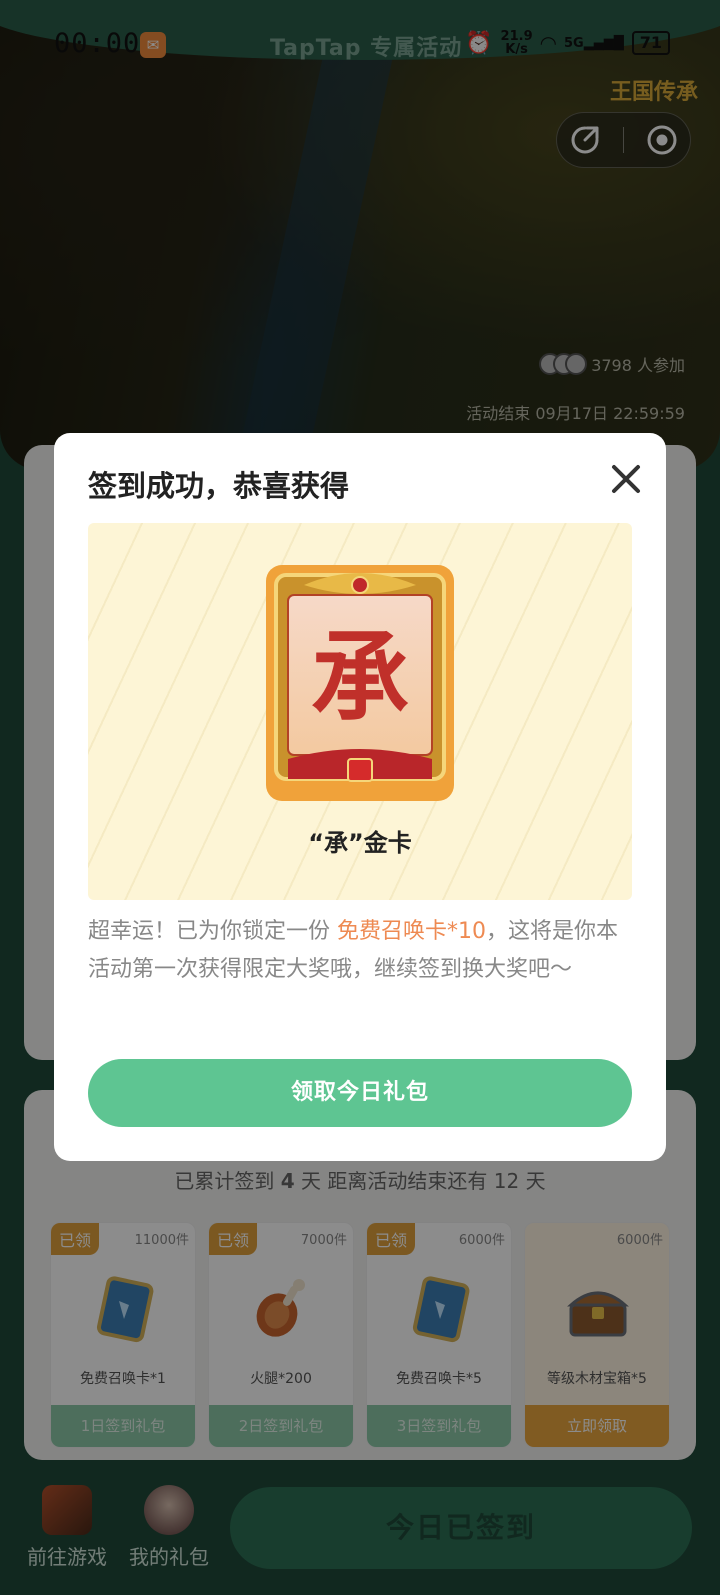  Describe the element at coordinates (360, 1093) in the screenshot. I see `claim-today-gift-button: 领取今日礼包` at that location.